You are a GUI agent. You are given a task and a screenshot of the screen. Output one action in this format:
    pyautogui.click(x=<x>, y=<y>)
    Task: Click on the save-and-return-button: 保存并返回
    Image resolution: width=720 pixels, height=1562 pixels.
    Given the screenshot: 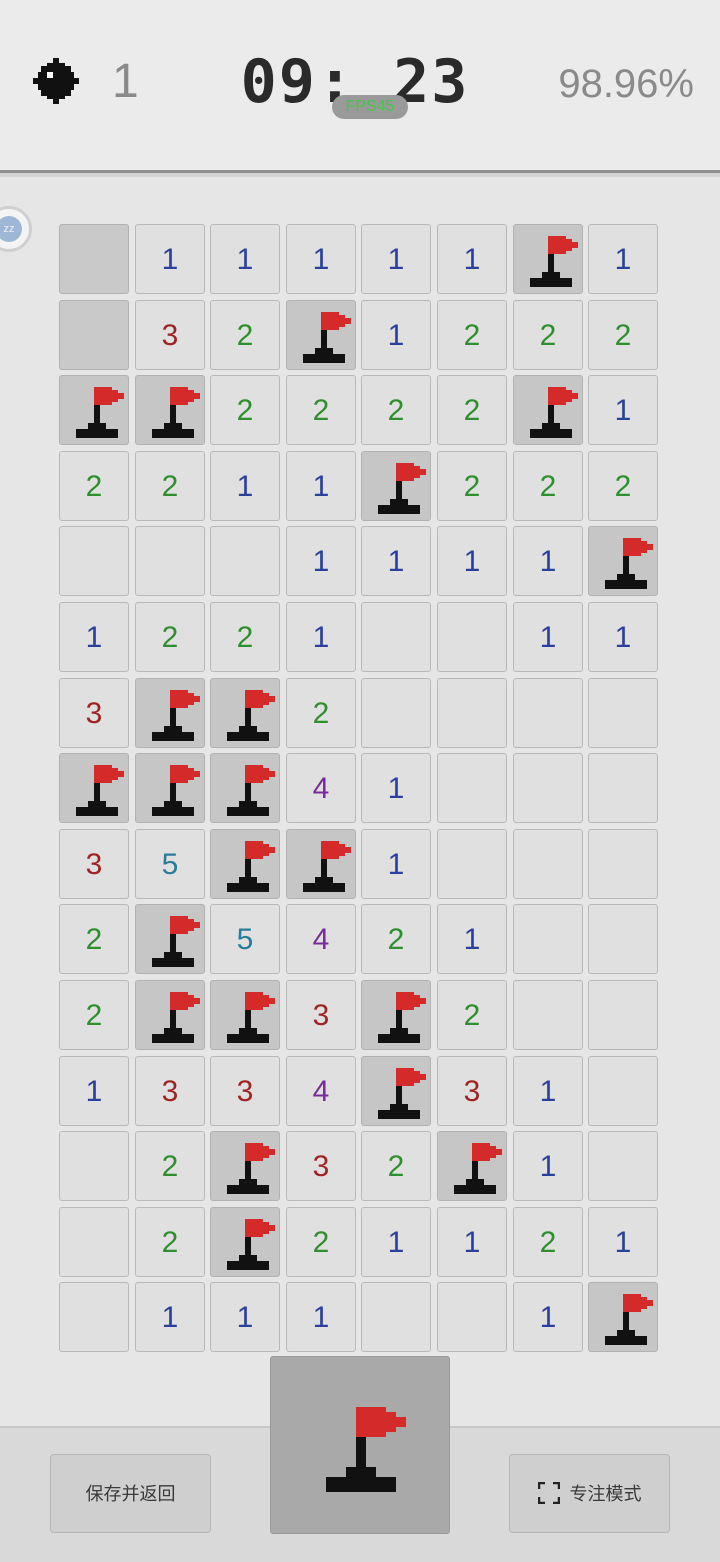 What is the action you would take?
    pyautogui.click(x=130, y=1493)
    